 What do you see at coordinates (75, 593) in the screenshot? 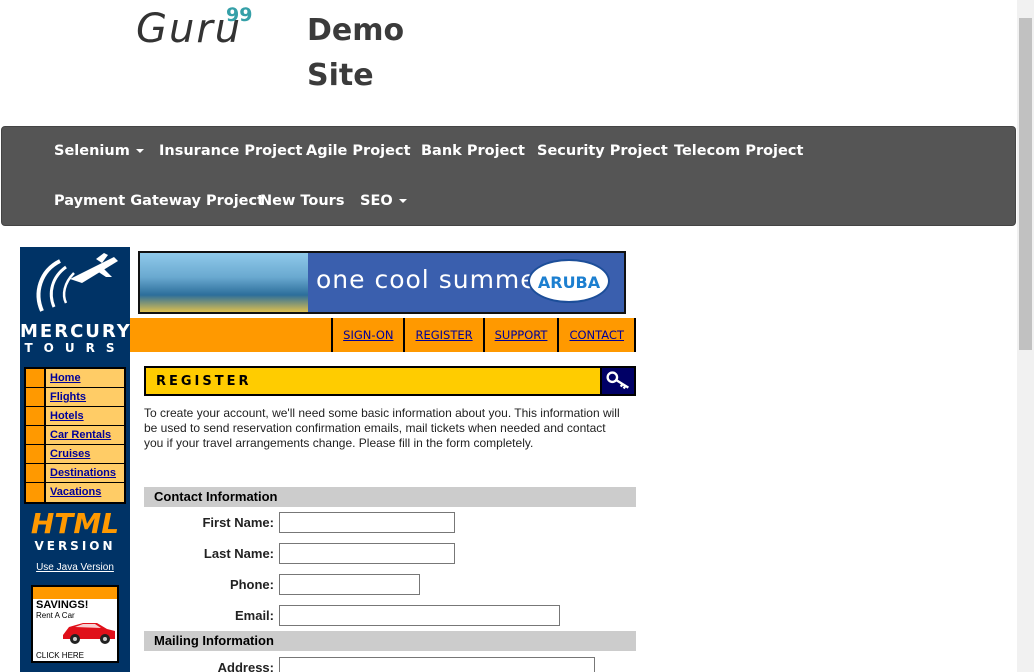
I see `ad-top-stripe` at bounding box center [75, 593].